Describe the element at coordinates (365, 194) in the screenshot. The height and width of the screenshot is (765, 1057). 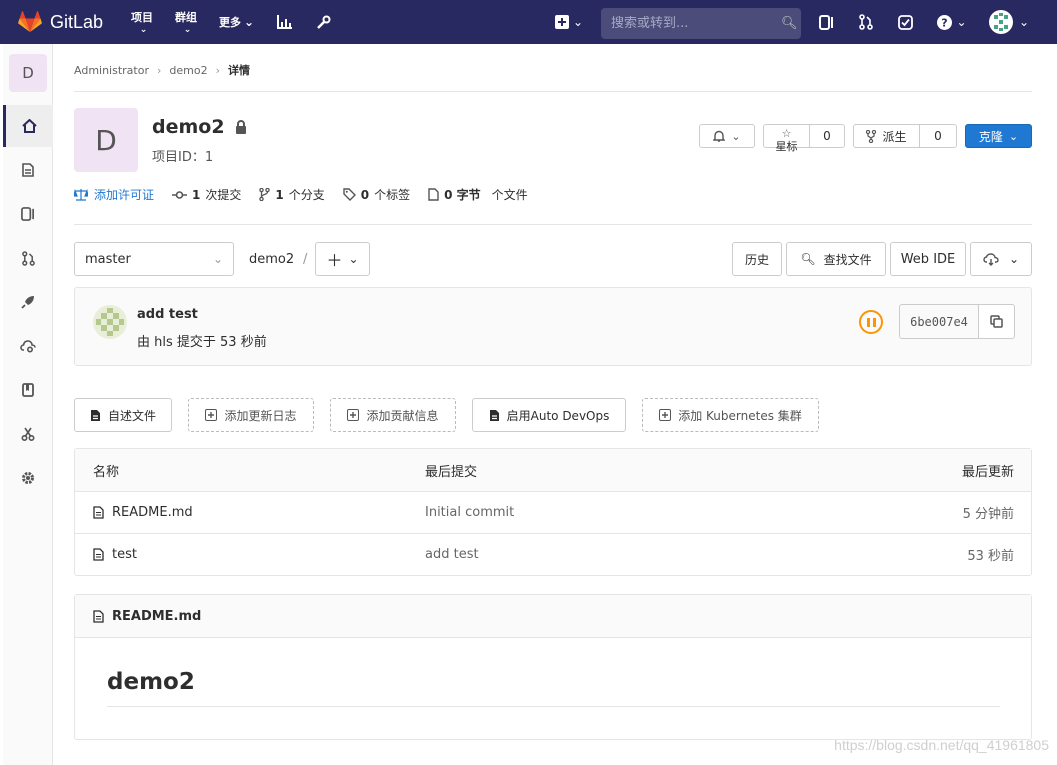
I see `tags-count: 0` at that location.